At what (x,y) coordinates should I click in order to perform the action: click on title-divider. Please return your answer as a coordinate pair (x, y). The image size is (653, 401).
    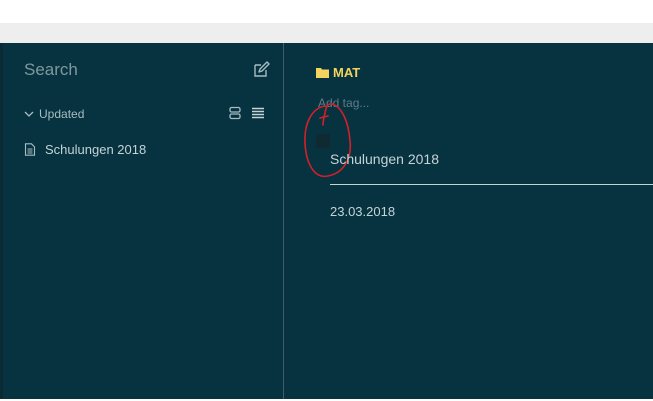
    Looking at the image, I should click on (491, 184).